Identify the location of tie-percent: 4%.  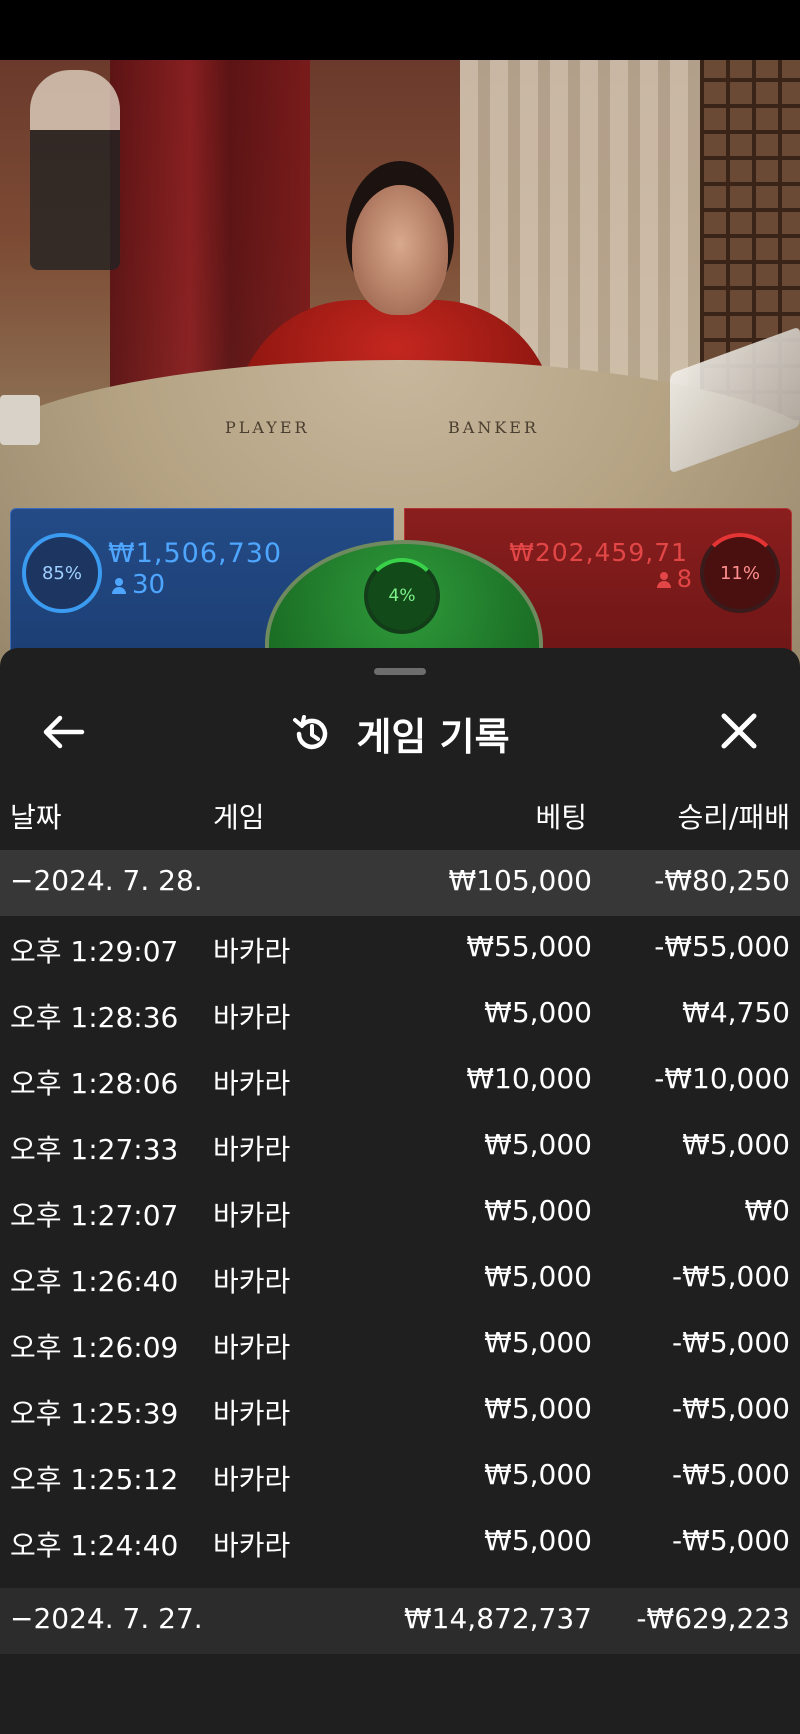
(402, 596).